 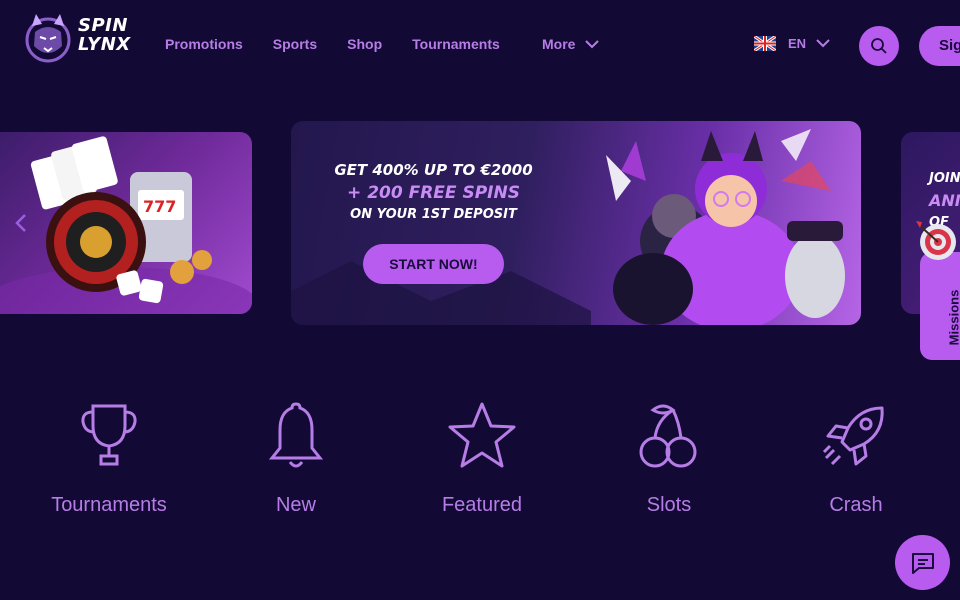 I want to click on carousel-prev-icon, so click(x=21, y=223).